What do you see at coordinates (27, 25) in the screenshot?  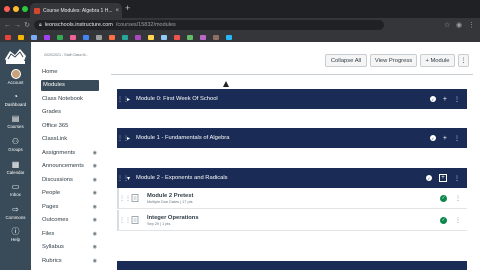 I see `reload-icon: ↻` at bounding box center [27, 25].